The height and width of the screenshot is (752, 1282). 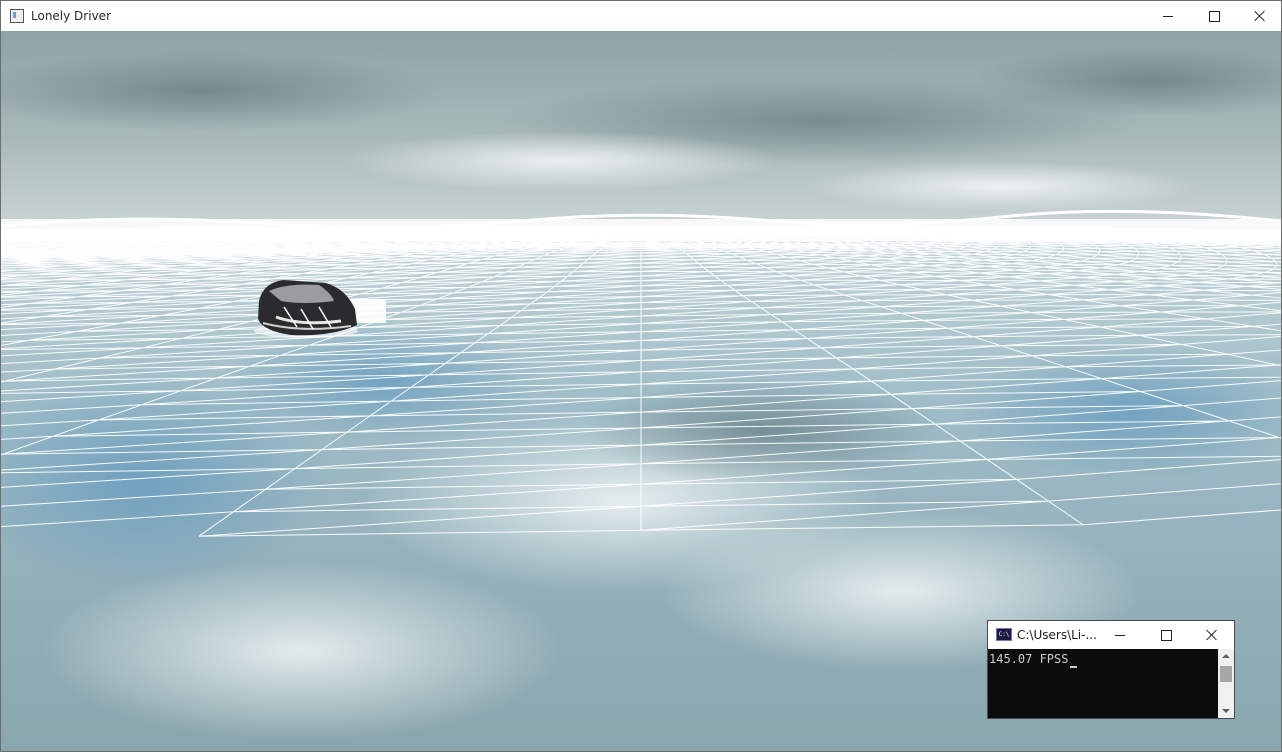 I want to click on console-minimize-button, so click(x=1120, y=635).